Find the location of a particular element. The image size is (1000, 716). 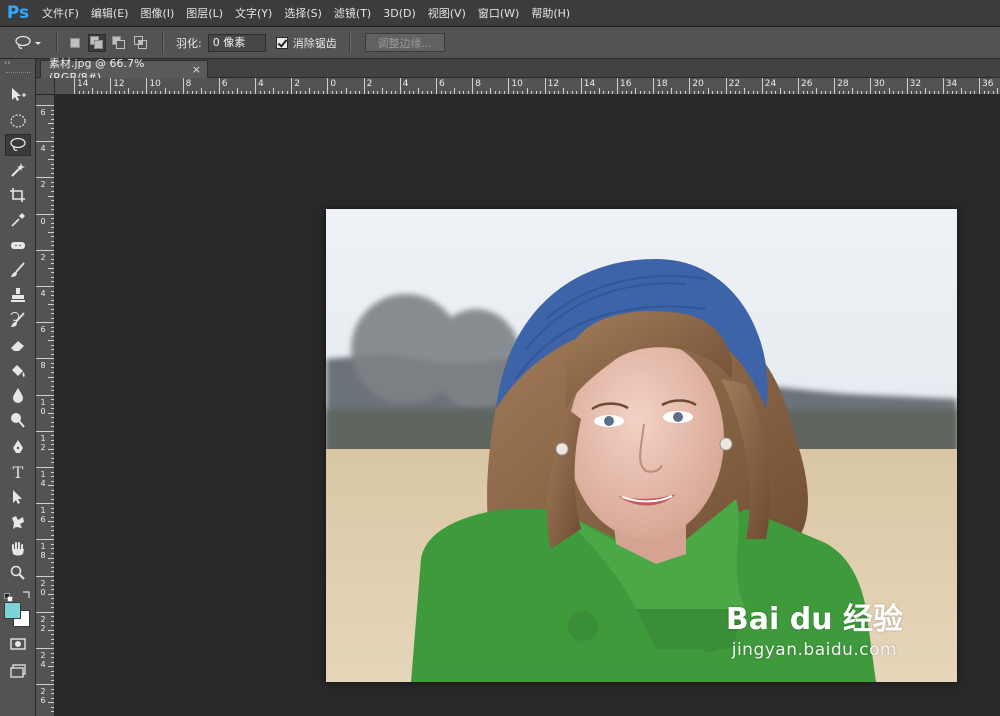

tool-preset-picker is located at coordinates (31, 43).